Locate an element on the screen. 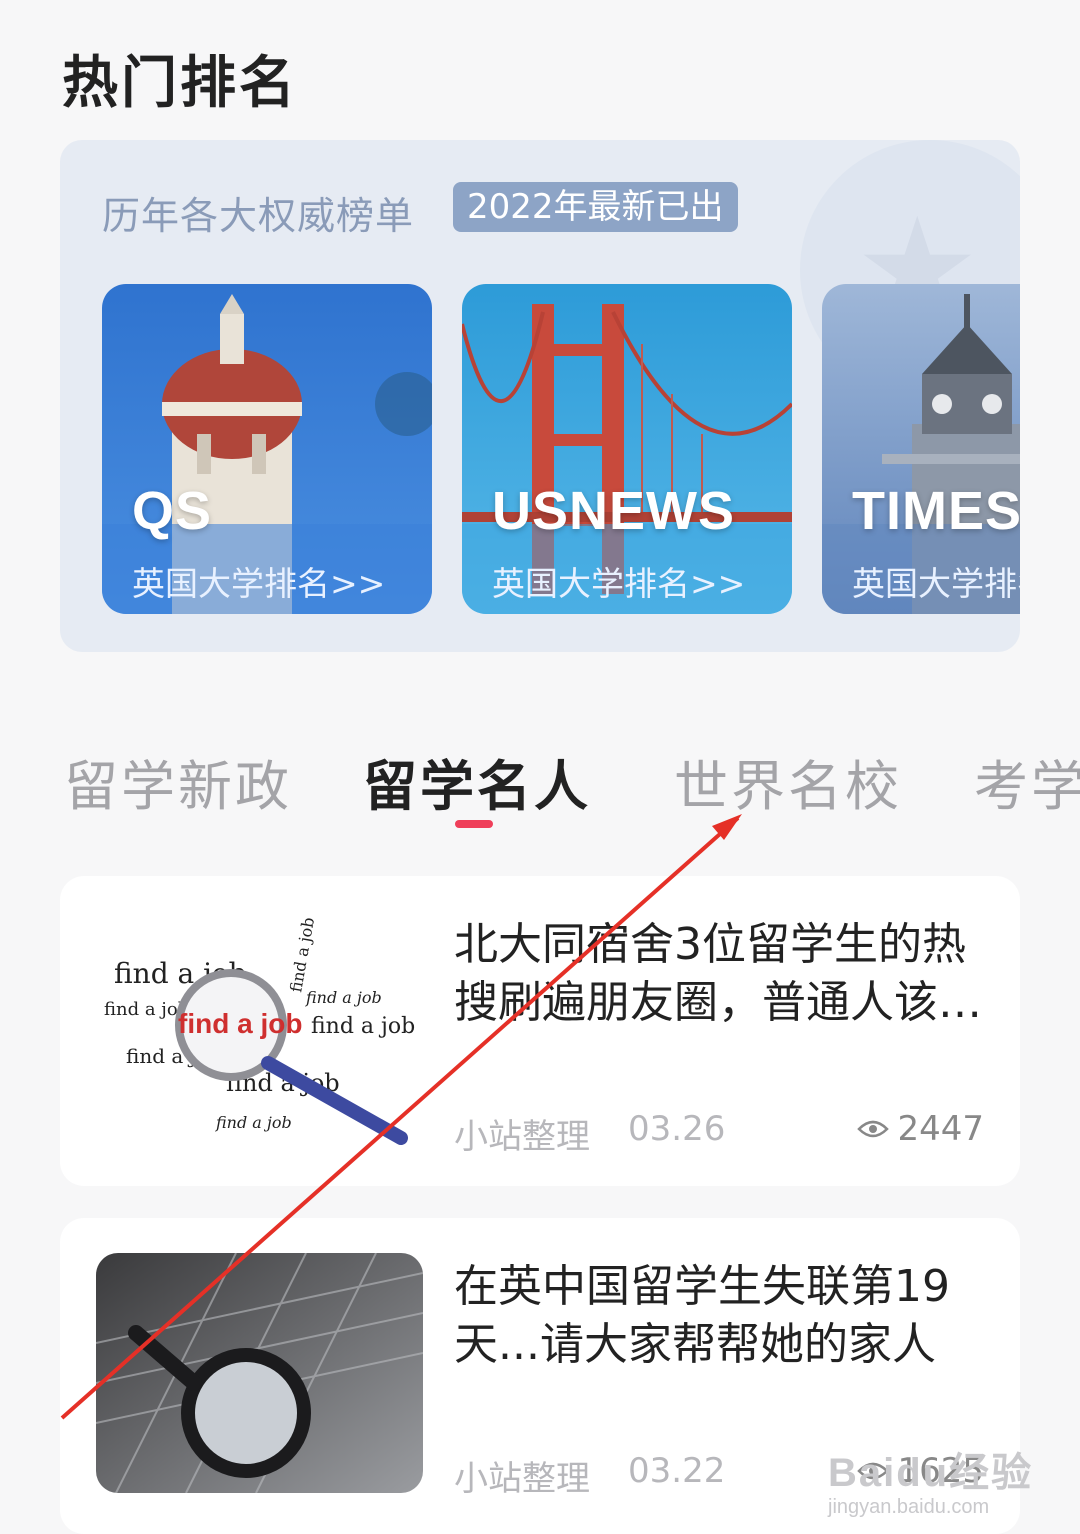 The width and height of the screenshot is (1080, 1534). article-date: 03.22 is located at coordinates (677, 1471).